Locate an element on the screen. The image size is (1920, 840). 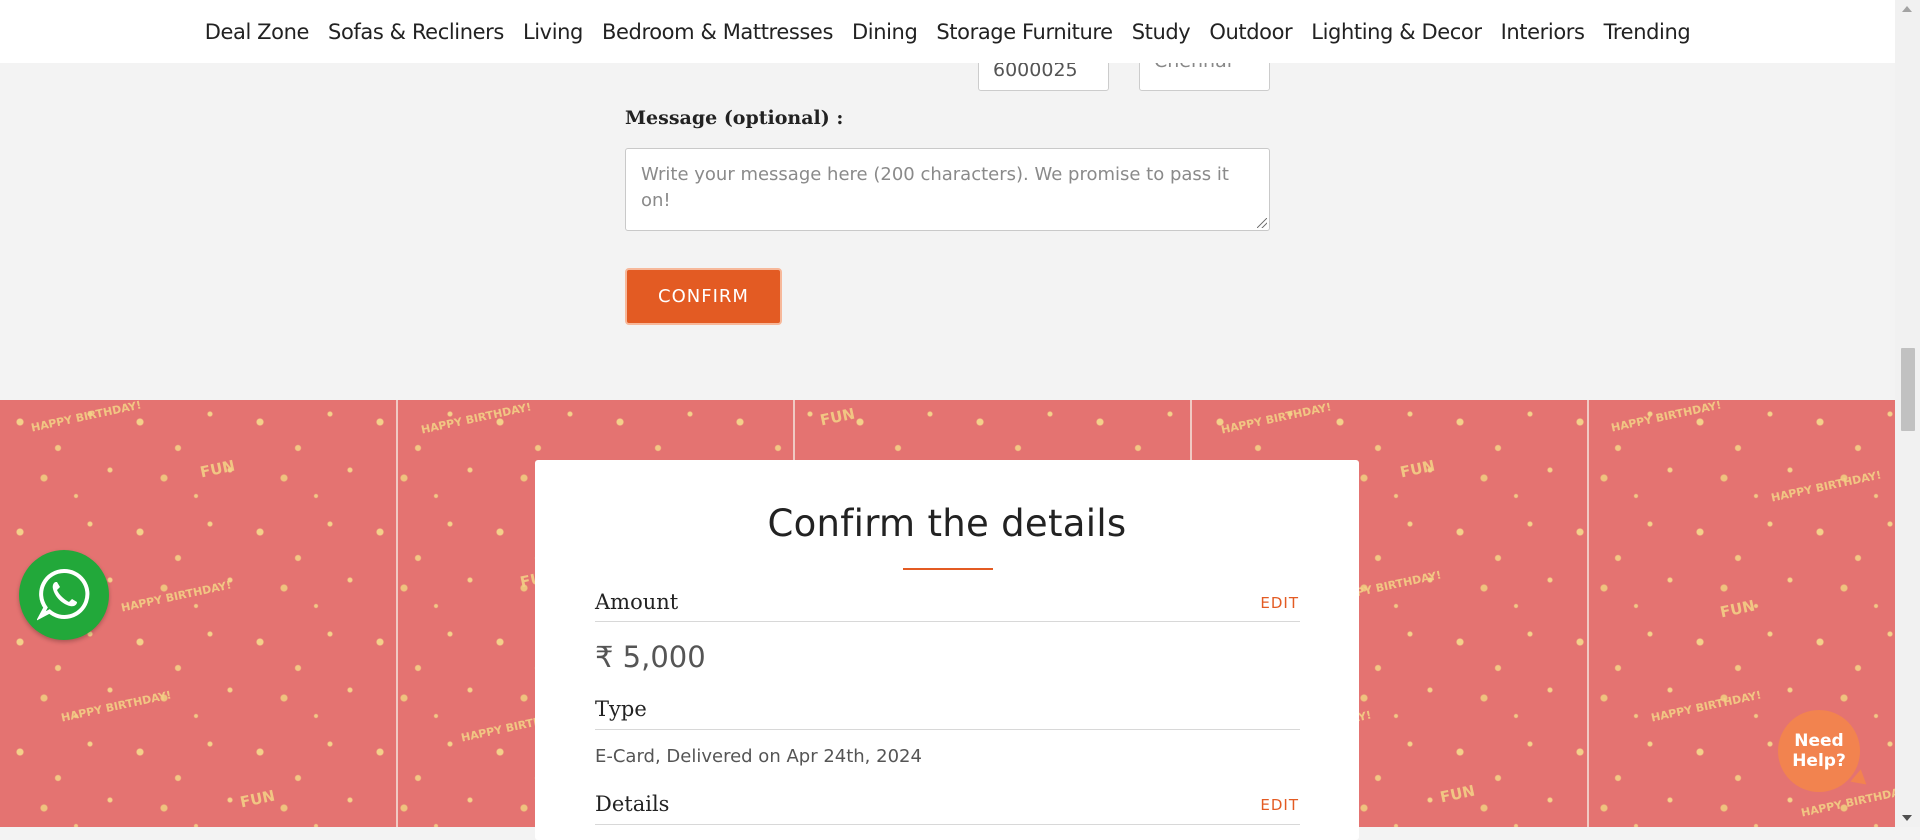
nav-item-lighting-decor: Lighting & Decor is located at coordinates (1396, 32).